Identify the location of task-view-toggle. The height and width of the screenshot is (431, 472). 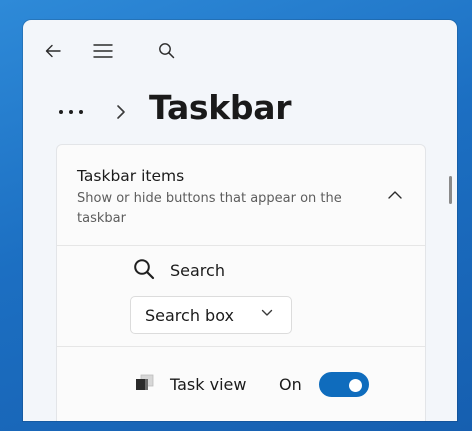
(344, 384).